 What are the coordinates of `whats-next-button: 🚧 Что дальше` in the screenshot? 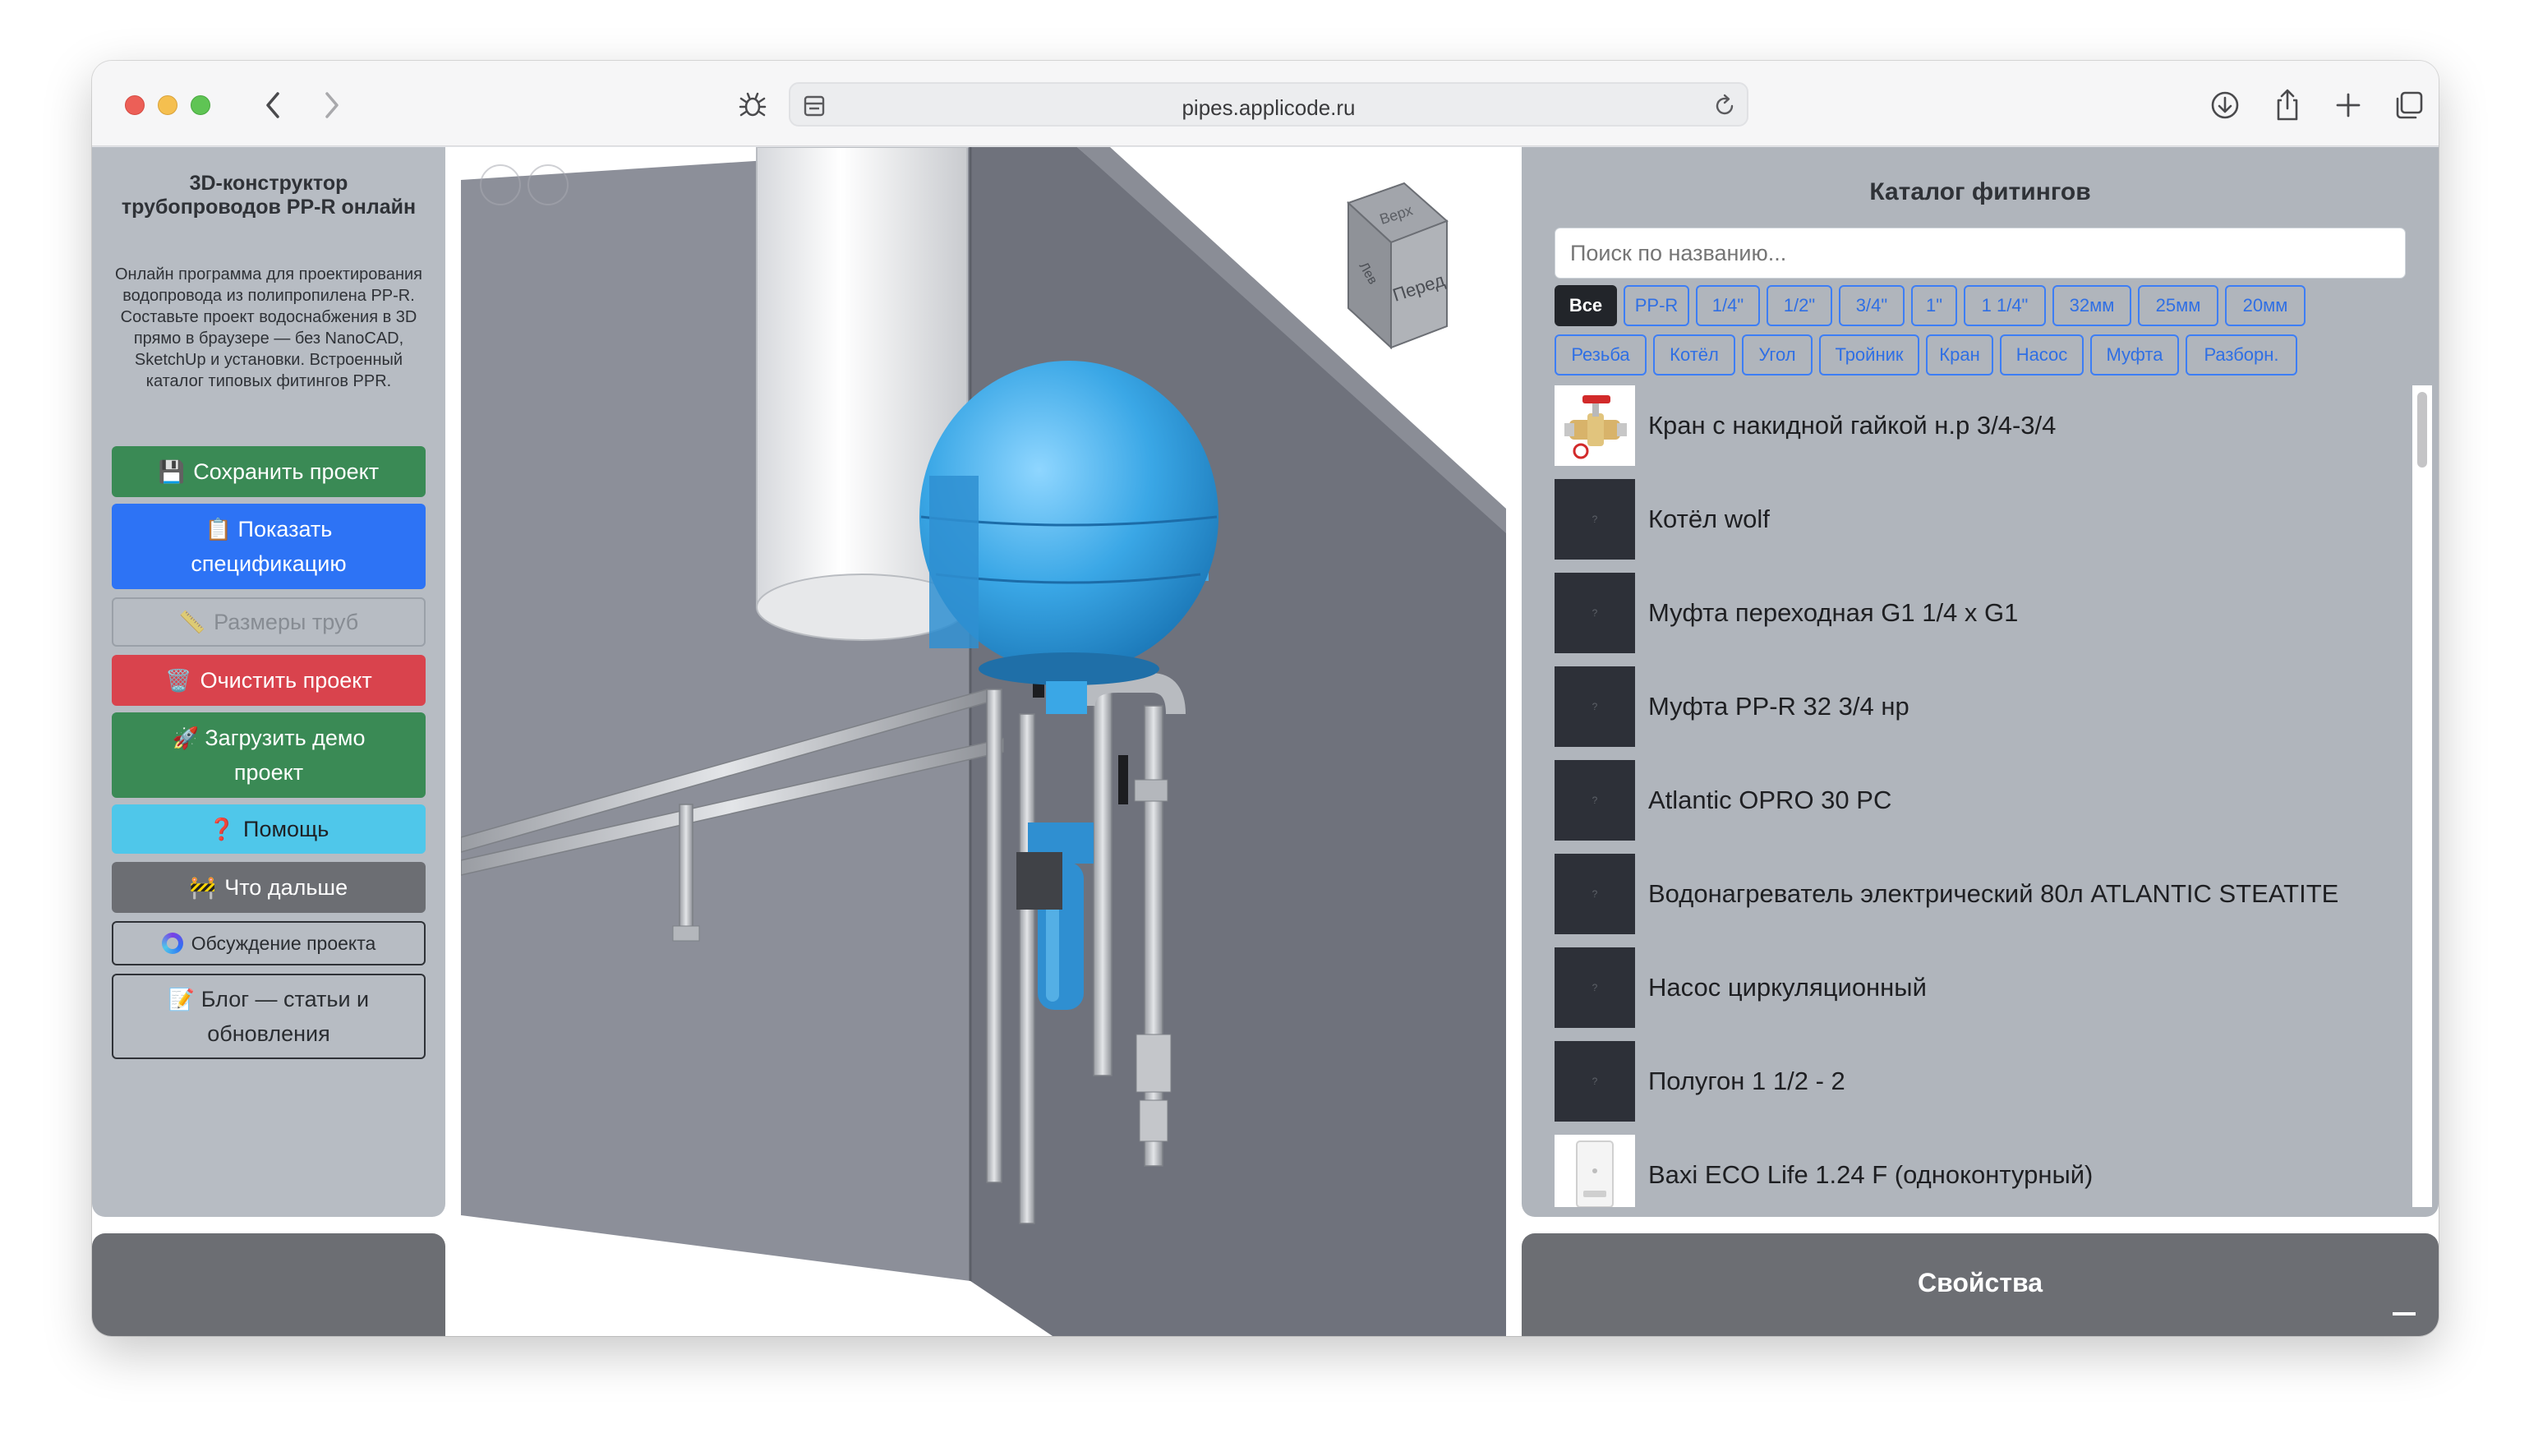 It's located at (269, 887).